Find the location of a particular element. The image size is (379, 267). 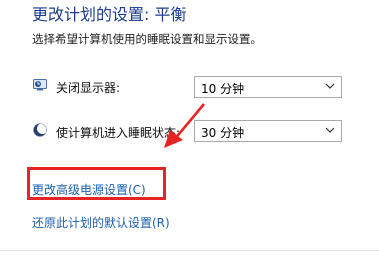

display-off-label: 关闭显示器: is located at coordinates (88, 88).